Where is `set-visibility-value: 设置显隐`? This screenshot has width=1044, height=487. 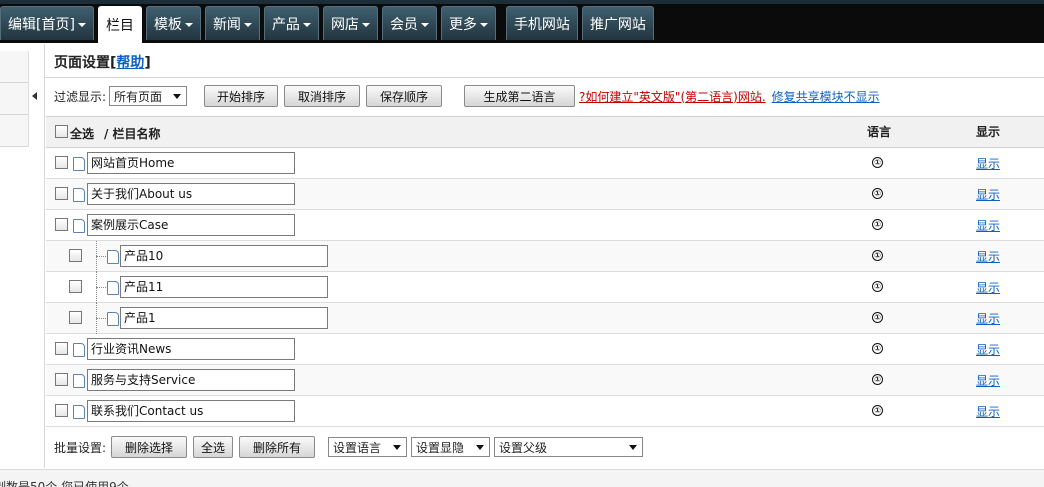 set-visibility-value: 设置显隐 is located at coordinates (440, 447).